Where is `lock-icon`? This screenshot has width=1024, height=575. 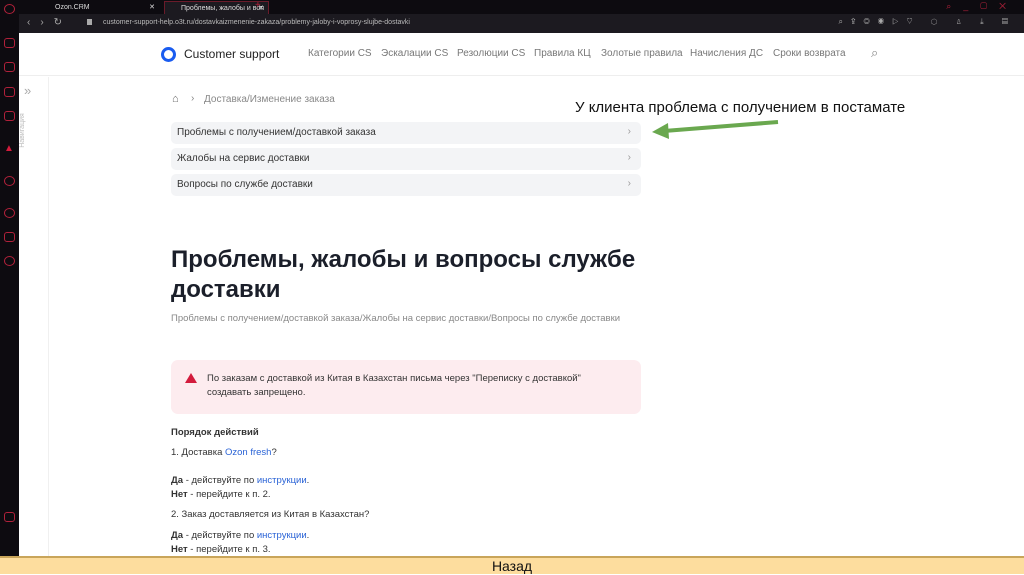 lock-icon is located at coordinates (89, 22).